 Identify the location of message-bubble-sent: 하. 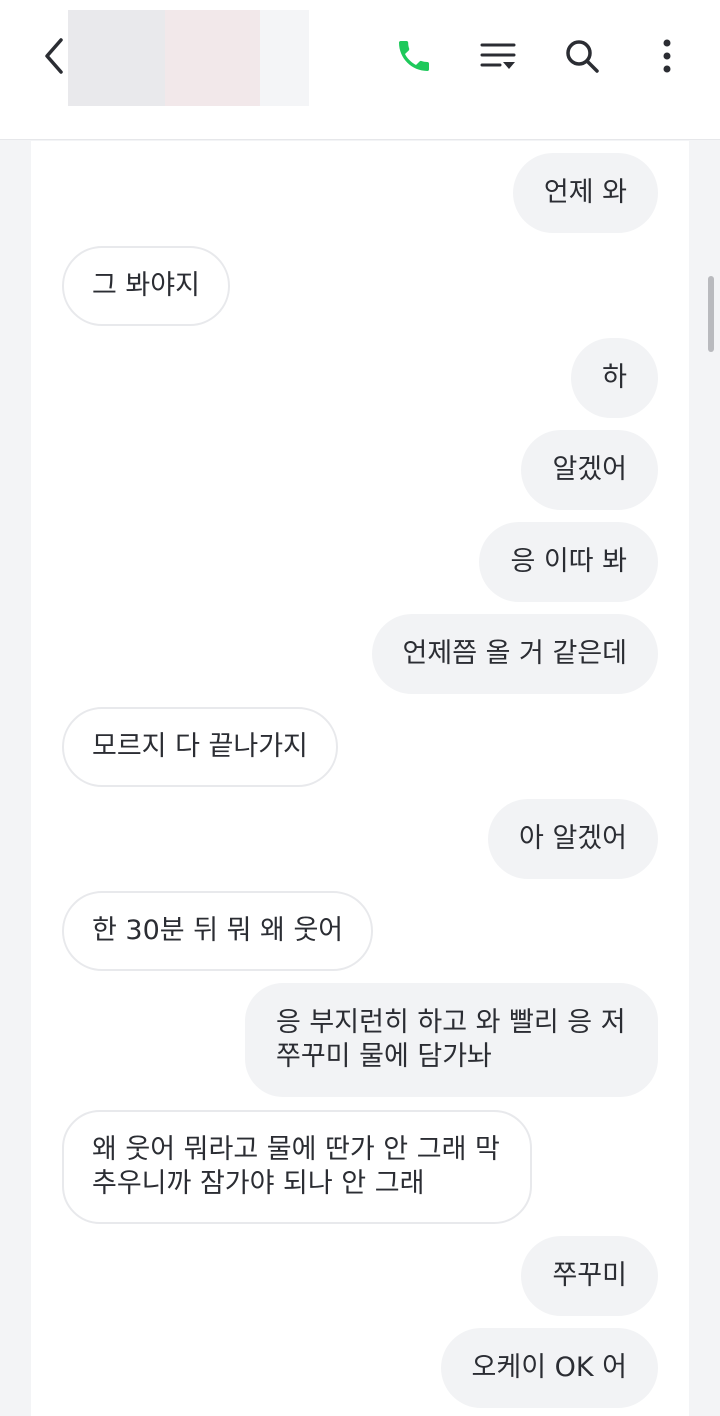
(614, 378).